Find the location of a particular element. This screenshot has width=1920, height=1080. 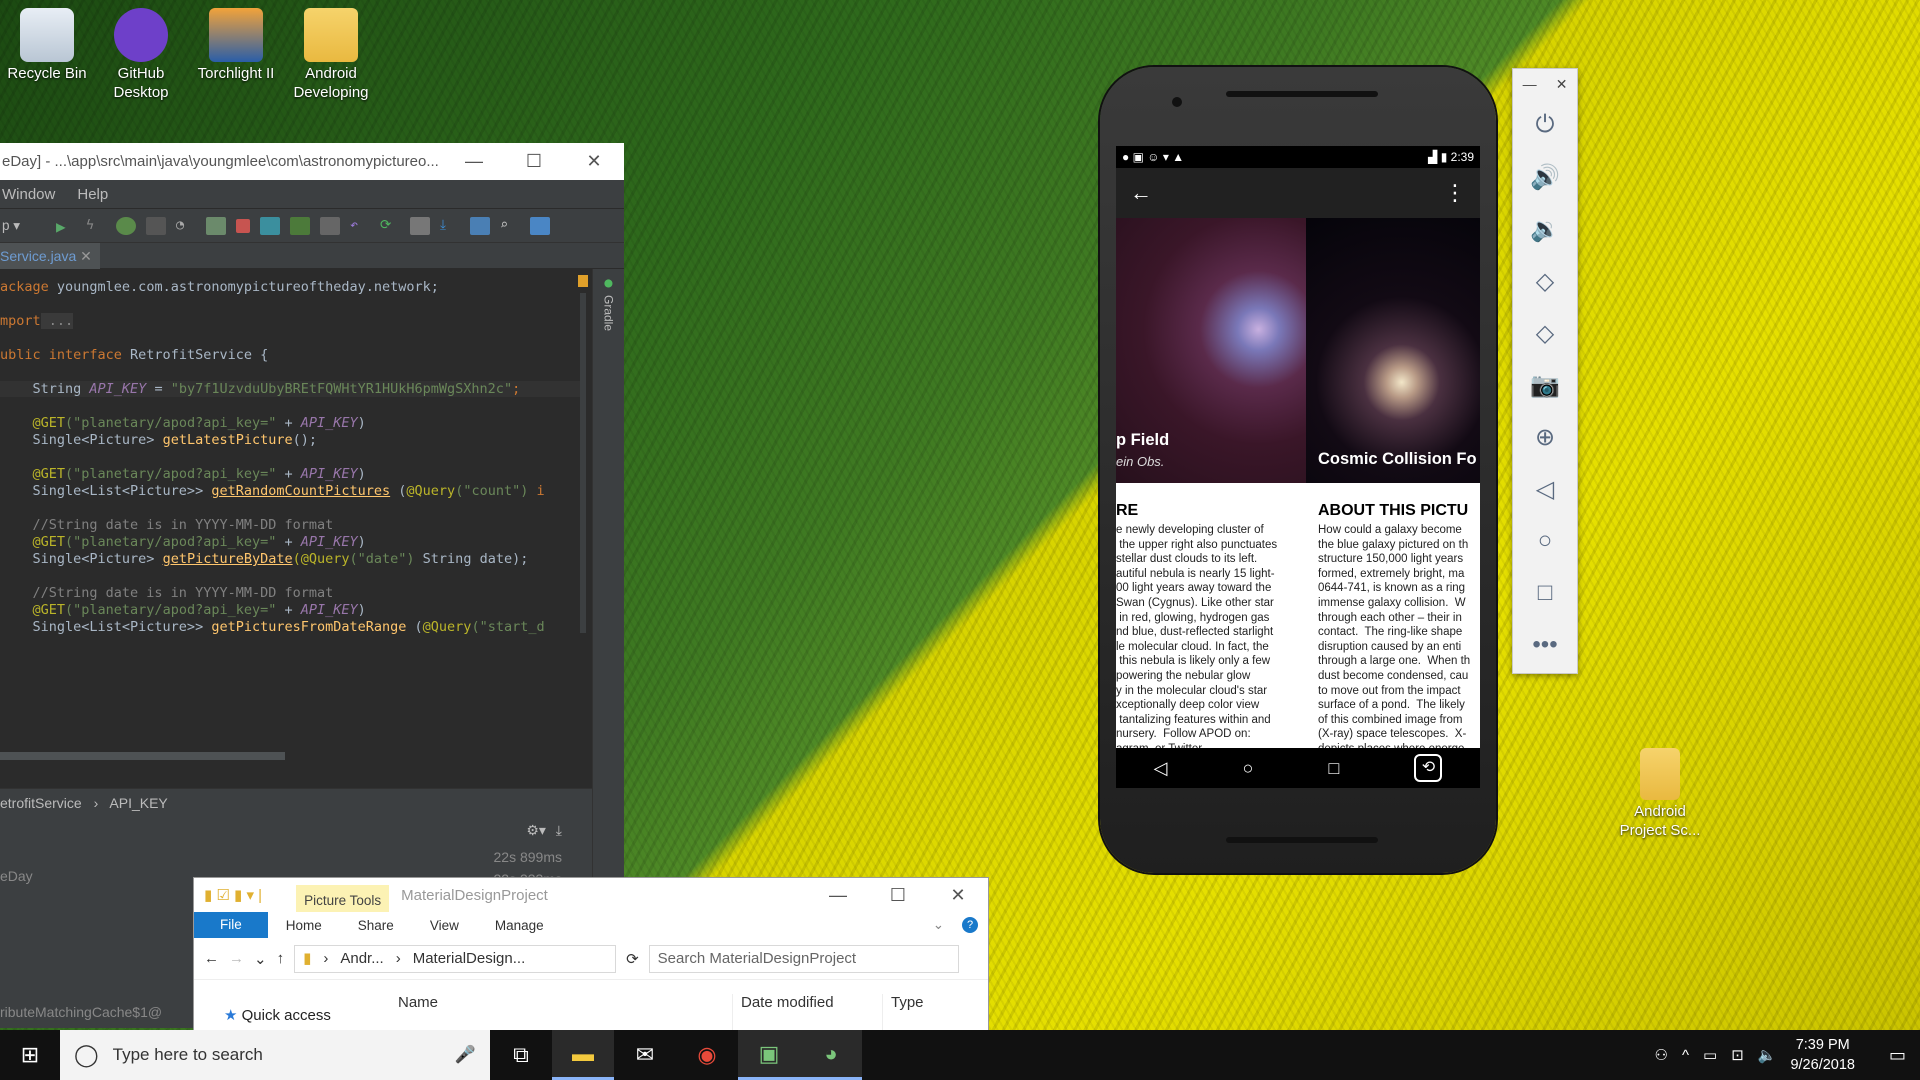

camera-icon: 📷 is located at coordinates (1545, 385).